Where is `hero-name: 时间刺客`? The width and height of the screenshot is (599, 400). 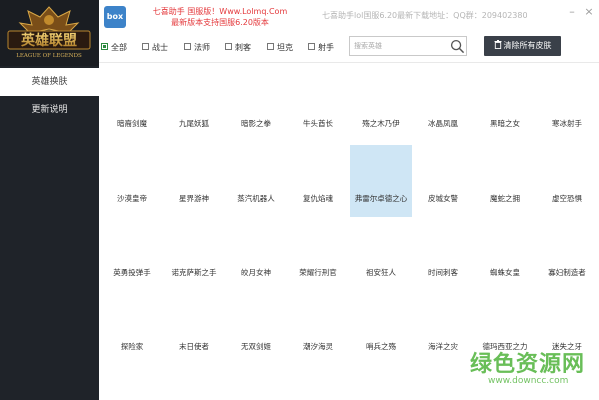 hero-name: 时间刺客 is located at coordinates (443, 272).